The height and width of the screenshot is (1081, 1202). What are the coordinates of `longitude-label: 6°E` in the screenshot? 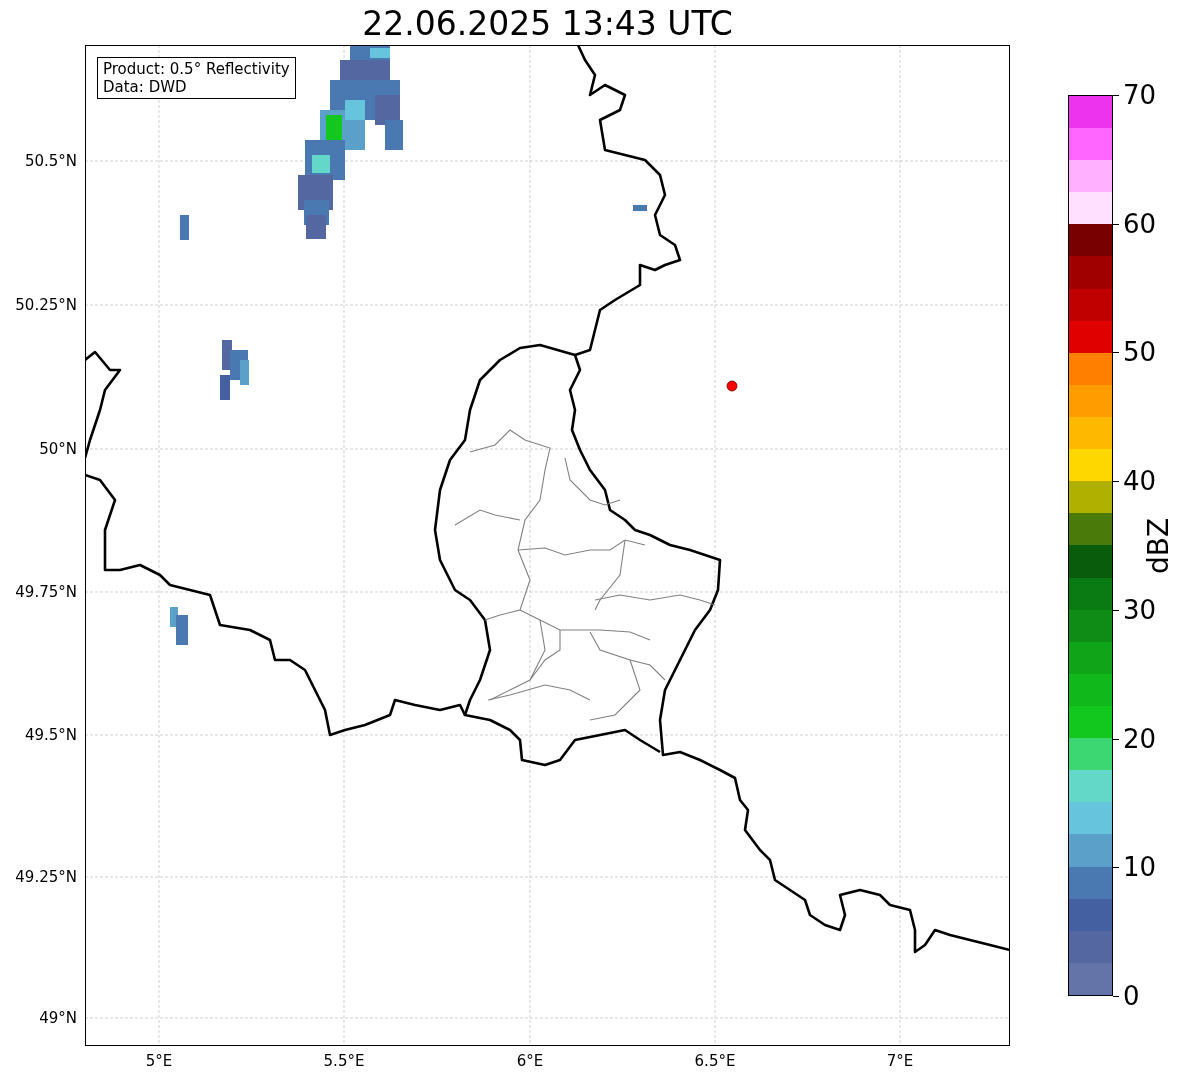 It's located at (530, 1061).